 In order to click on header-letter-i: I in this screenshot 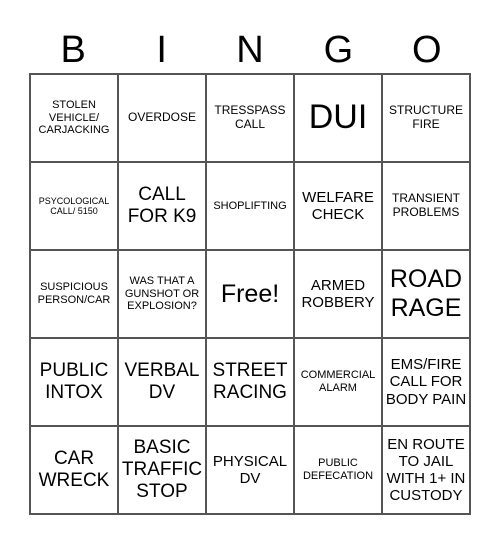, I will do `click(161, 50)`.